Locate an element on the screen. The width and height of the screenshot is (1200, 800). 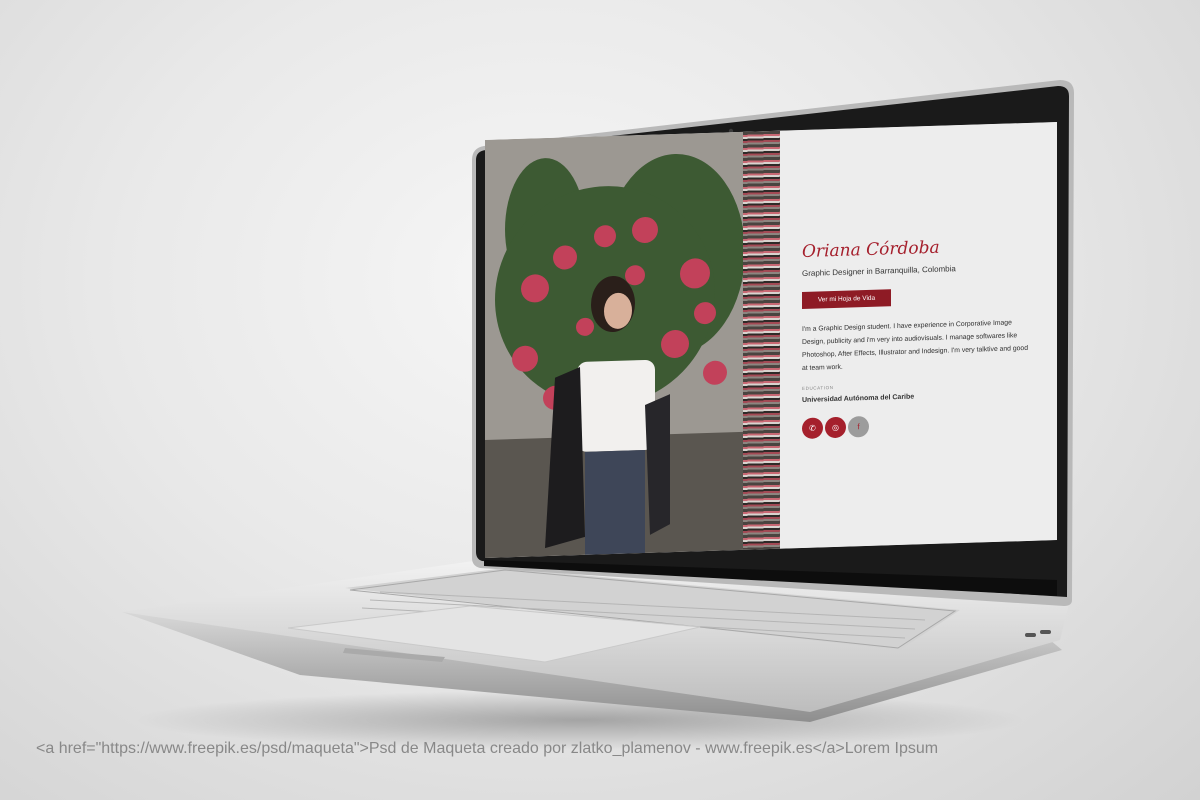
whatsapp-button: ✆ is located at coordinates (812, 428).